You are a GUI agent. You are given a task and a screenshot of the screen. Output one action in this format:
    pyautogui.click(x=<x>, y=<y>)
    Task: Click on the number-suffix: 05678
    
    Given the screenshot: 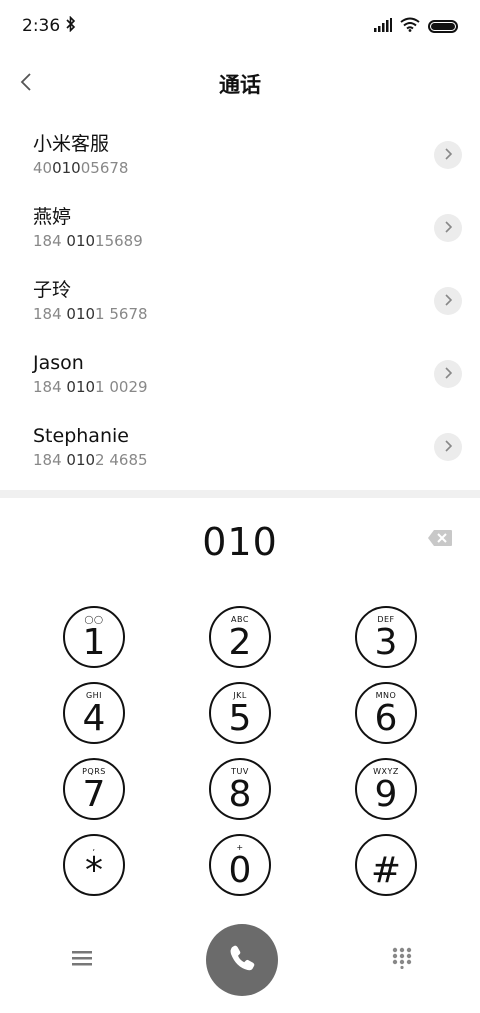 What is the action you would take?
    pyautogui.click(x=104, y=167)
    